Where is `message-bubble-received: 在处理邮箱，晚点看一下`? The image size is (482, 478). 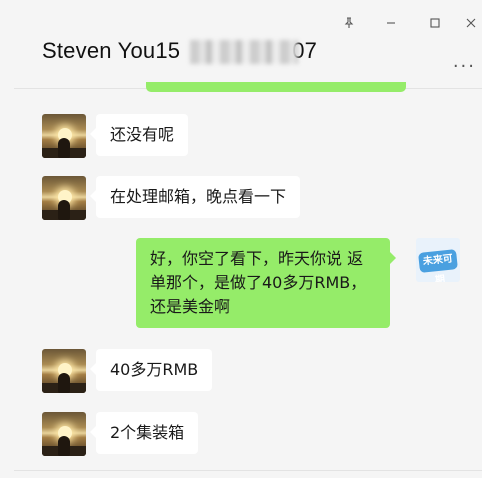
message-bubble-received: 在处理邮箱，晚点看一下 is located at coordinates (195, 197).